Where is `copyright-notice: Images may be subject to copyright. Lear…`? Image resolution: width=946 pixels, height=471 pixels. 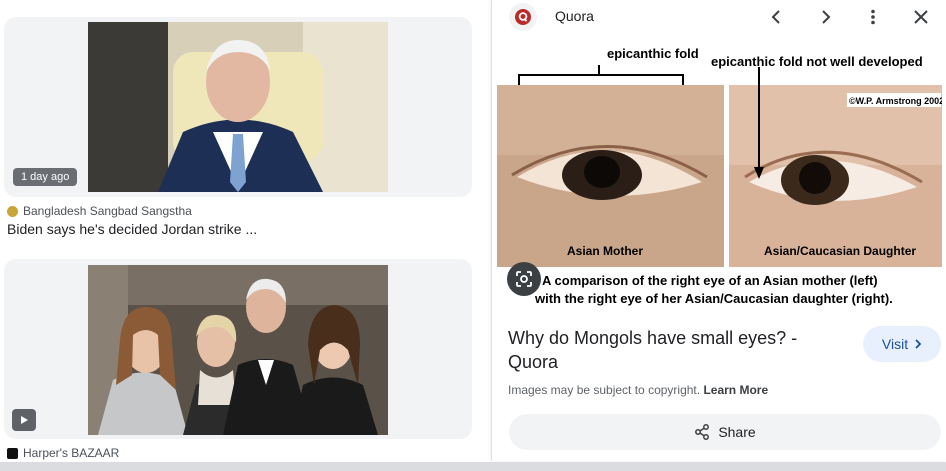 copyright-notice: Images may be subject to copyright. Lear… is located at coordinates (638, 390).